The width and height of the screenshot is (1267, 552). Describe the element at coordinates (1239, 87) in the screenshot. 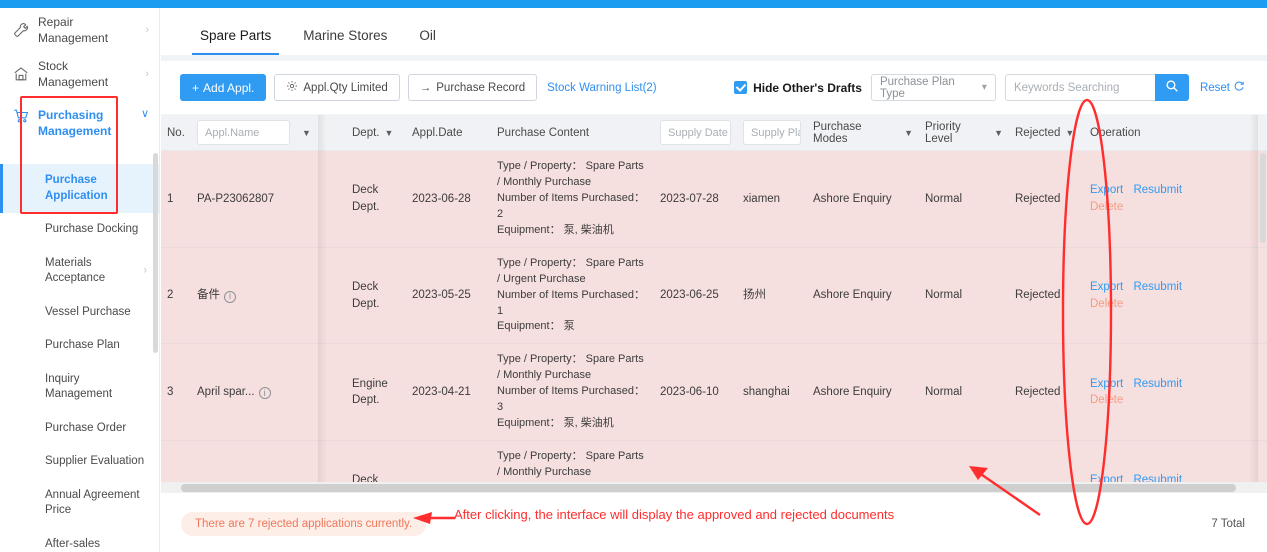

I see `refresh-icon` at that location.